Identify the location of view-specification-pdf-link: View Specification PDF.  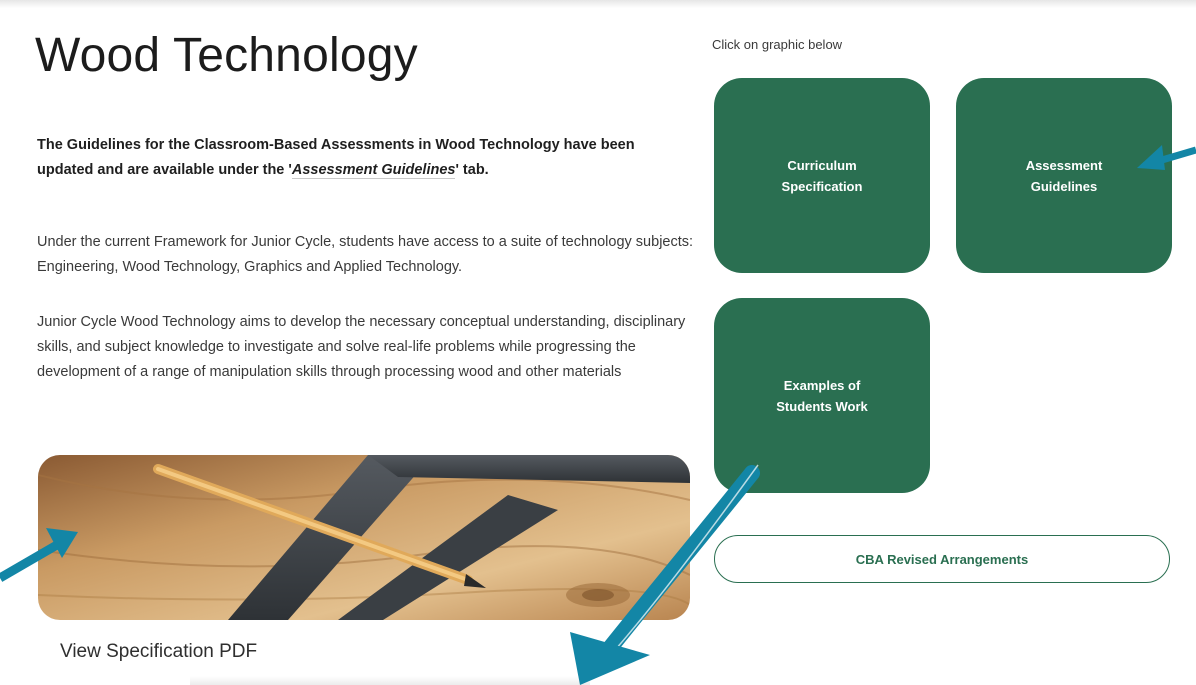
(158, 652).